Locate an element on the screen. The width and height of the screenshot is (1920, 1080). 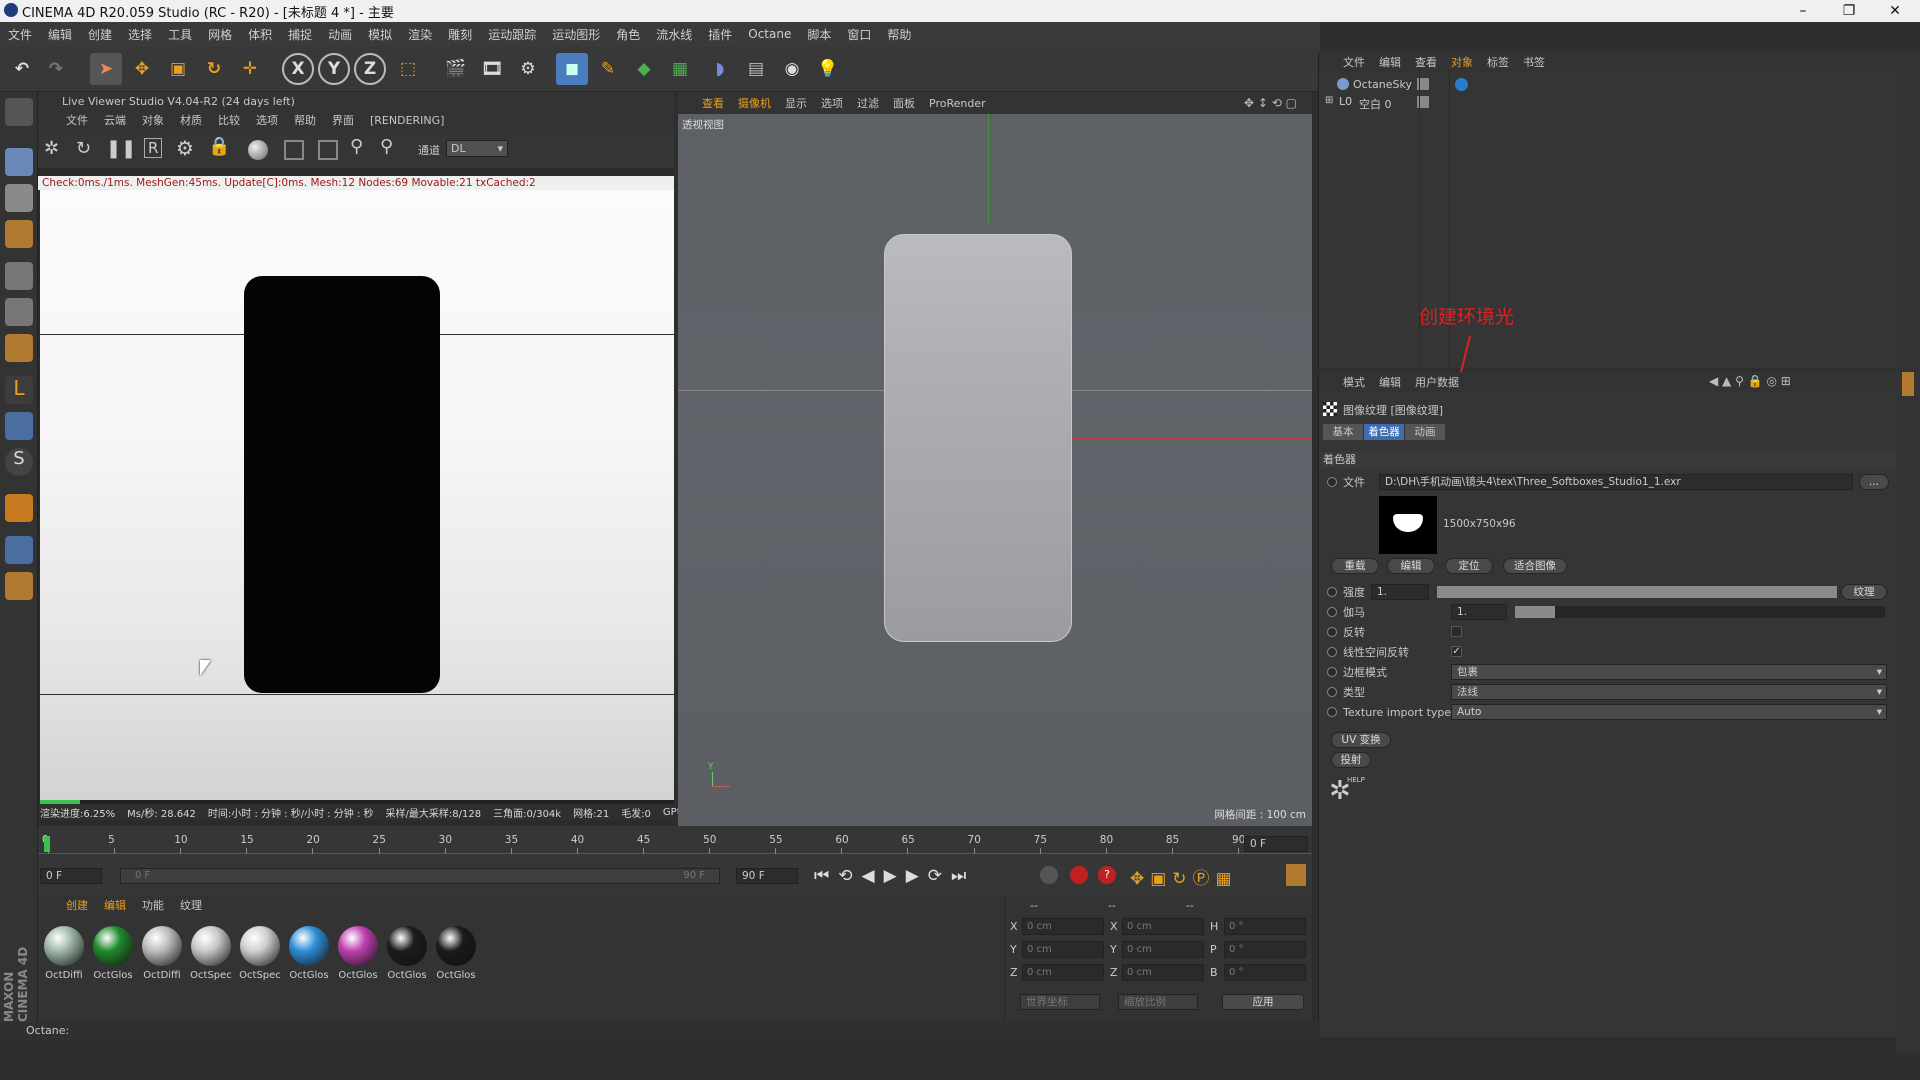
viewport-menu-item: 选项 is located at coordinates (832, 103).